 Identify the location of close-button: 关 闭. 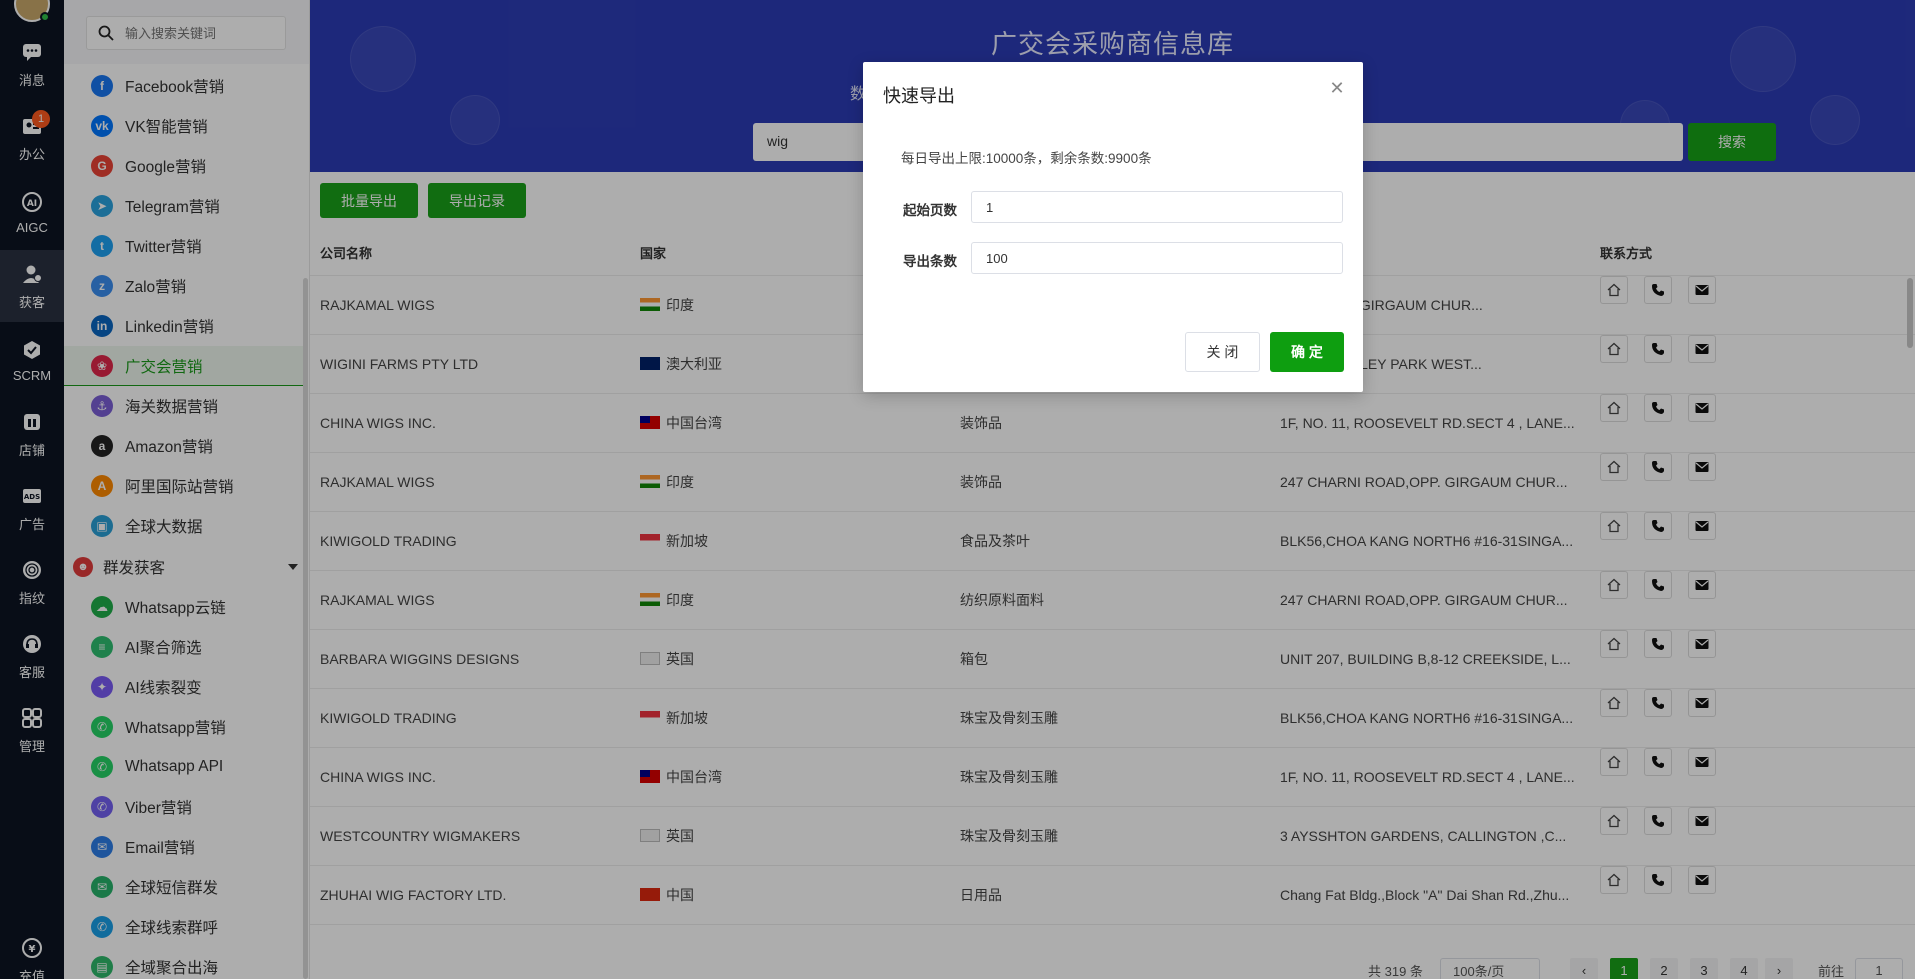
(1222, 352).